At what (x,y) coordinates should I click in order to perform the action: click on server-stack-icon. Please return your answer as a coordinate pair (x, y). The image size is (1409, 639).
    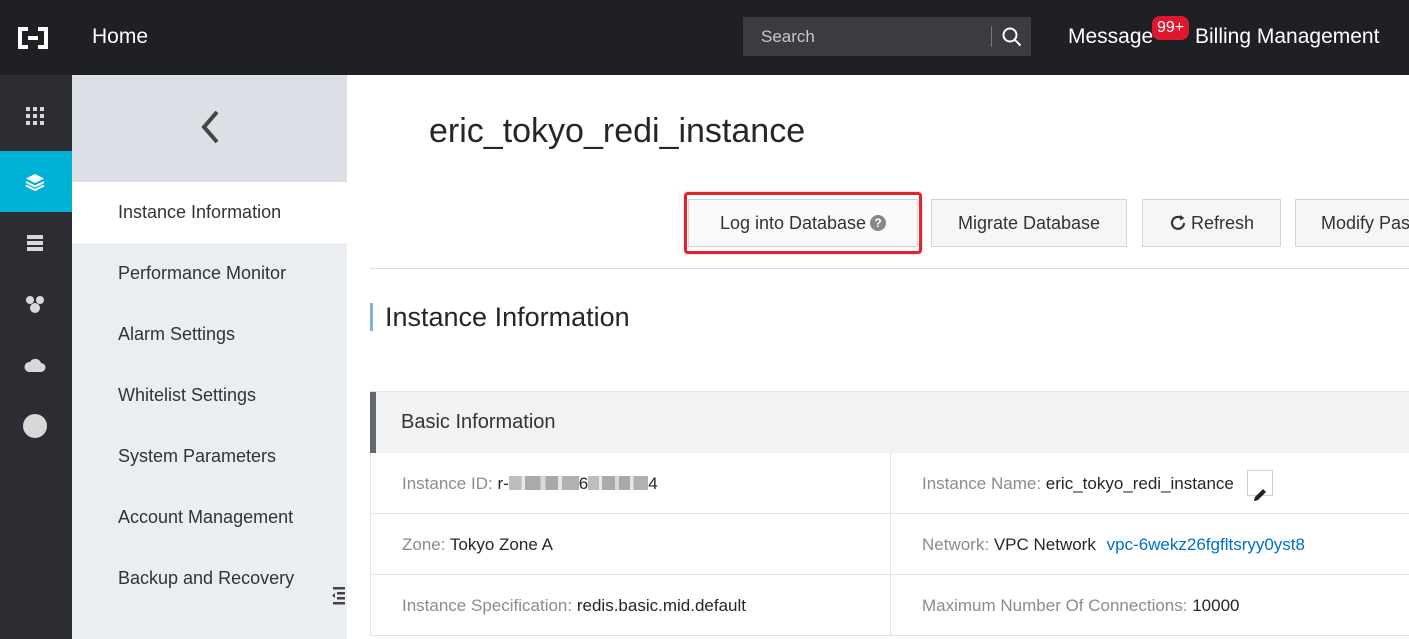
    Looking at the image, I should click on (35, 243).